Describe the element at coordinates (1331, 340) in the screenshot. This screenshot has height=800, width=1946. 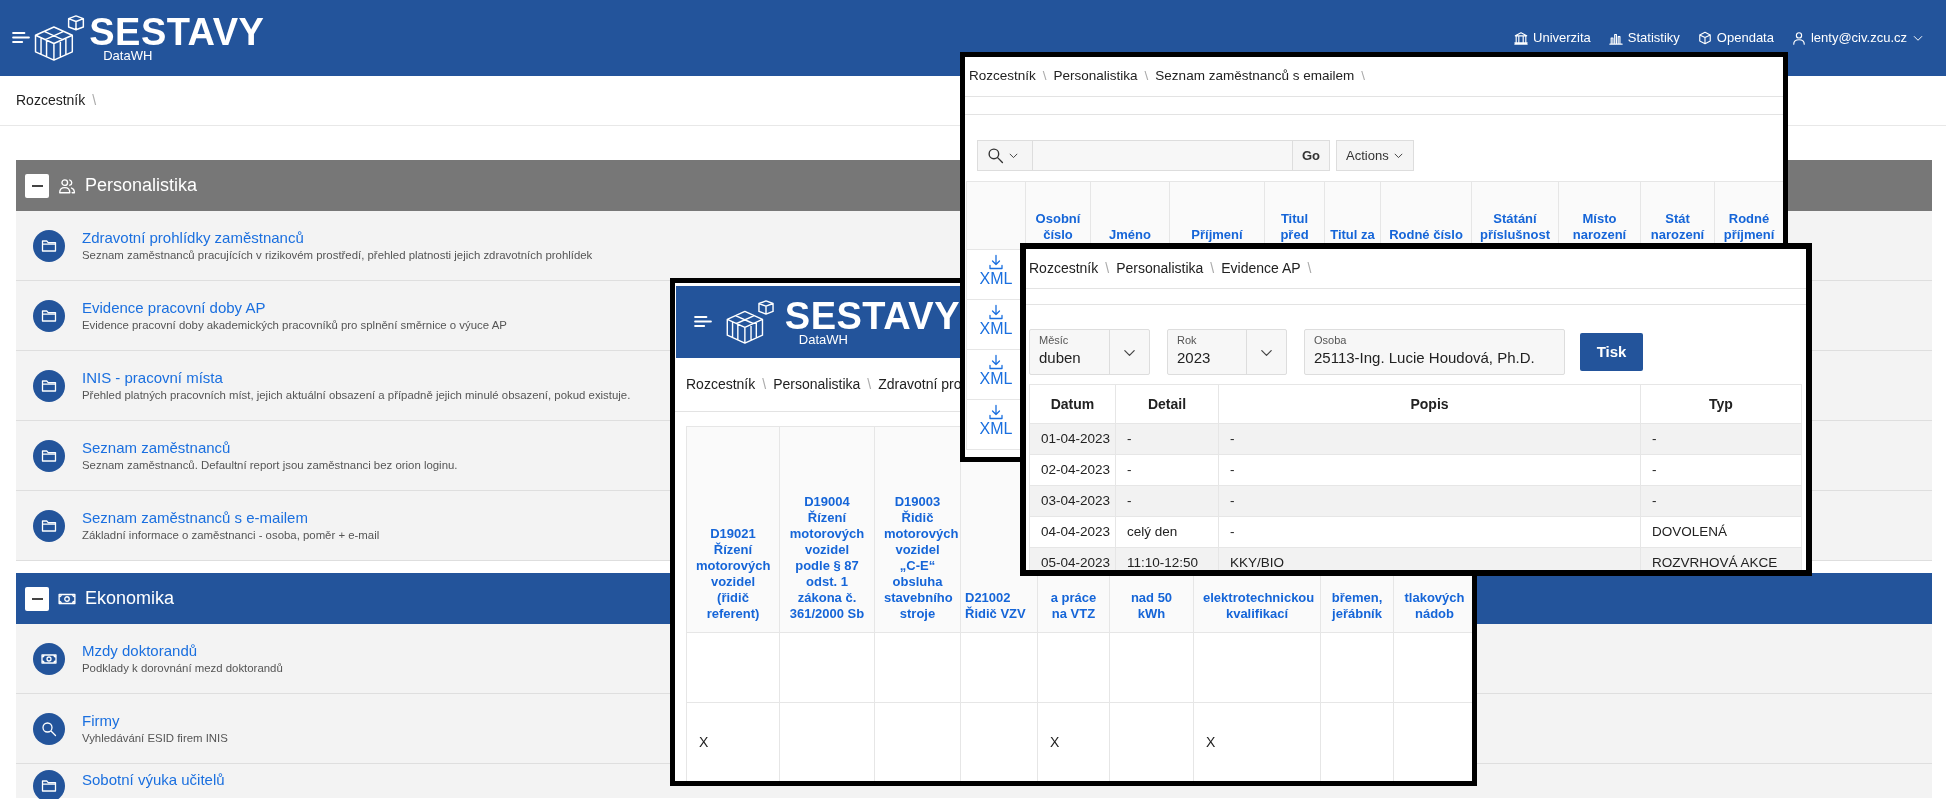
I see `field-label: Osoba` at that location.